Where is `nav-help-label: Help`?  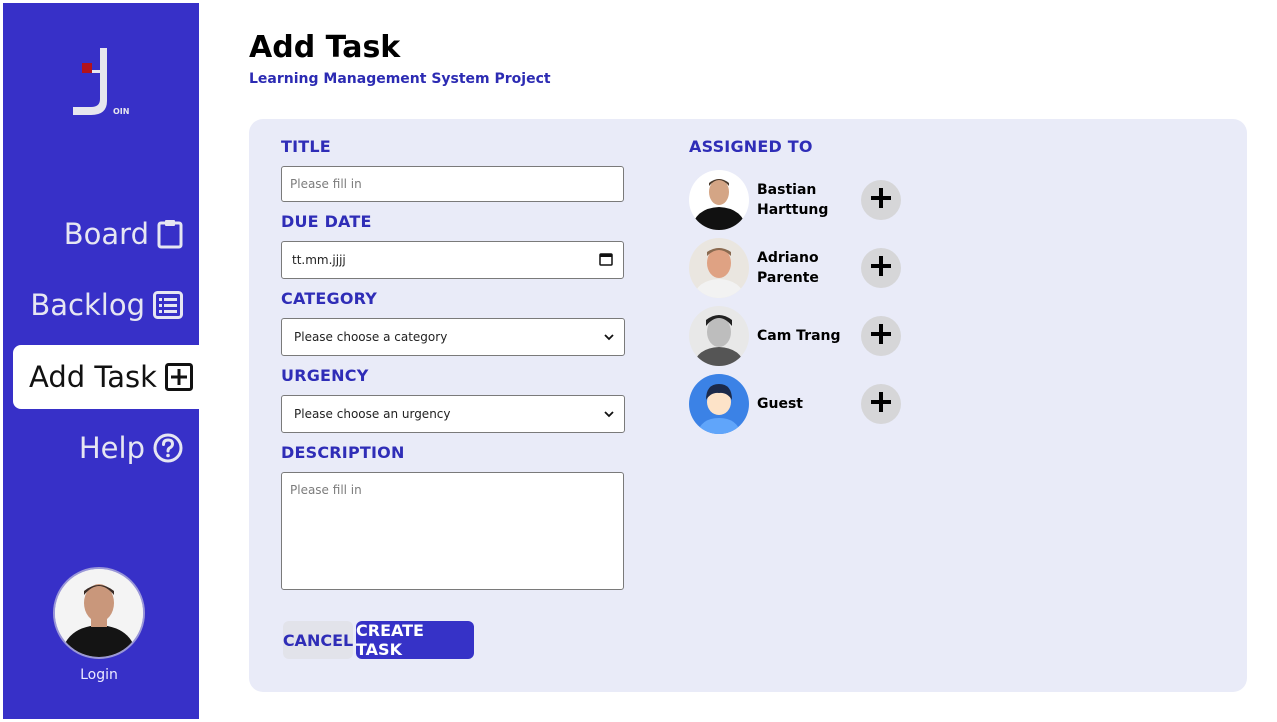 nav-help-label: Help is located at coordinates (111, 448).